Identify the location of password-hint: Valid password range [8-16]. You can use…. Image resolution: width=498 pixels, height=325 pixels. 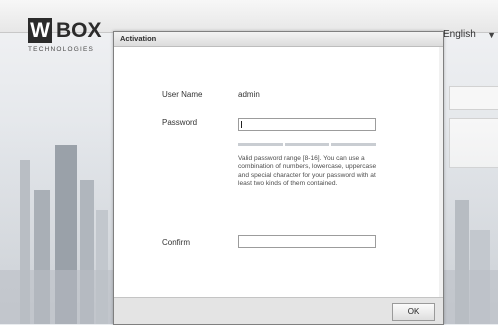
(307, 171).